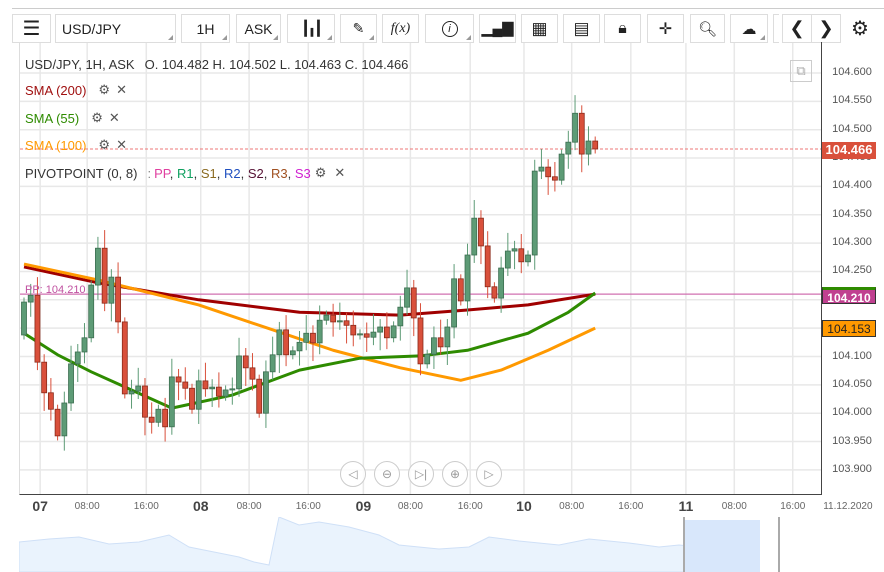 The height and width of the screenshot is (572, 884). I want to click on scroll-right-button: ▷, so click(489, 474).